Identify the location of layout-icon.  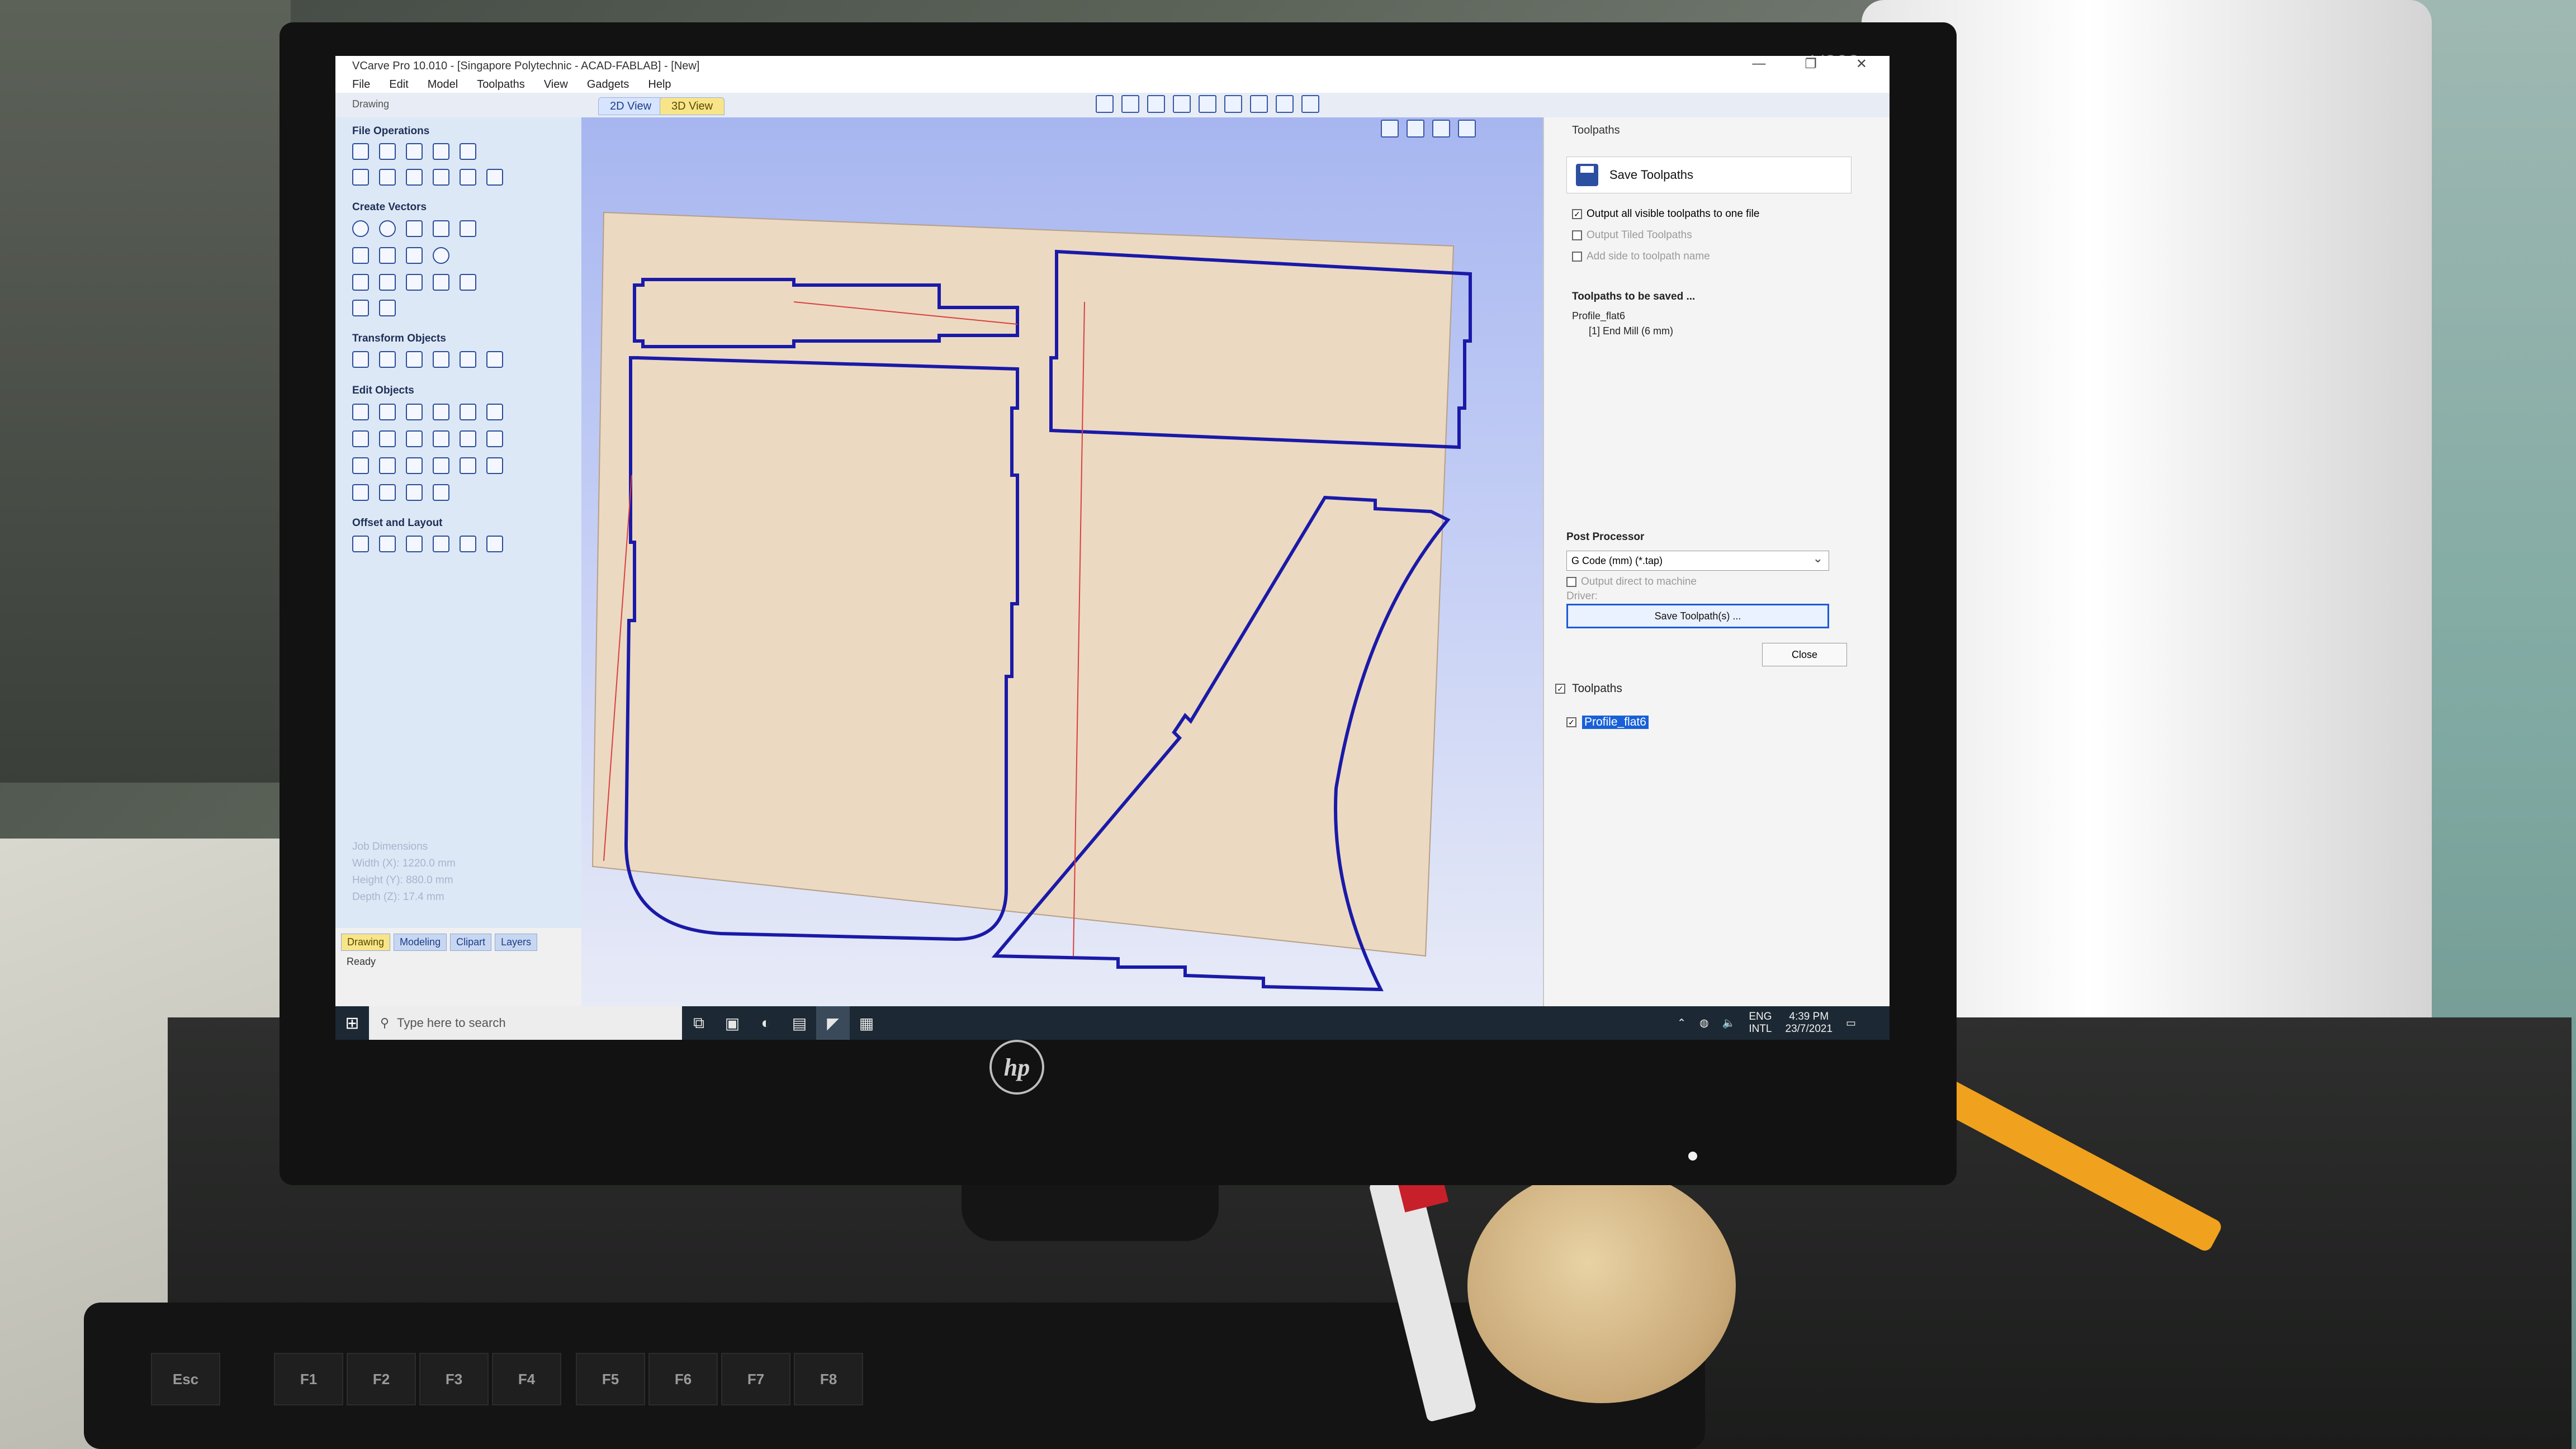
(1310, 104).